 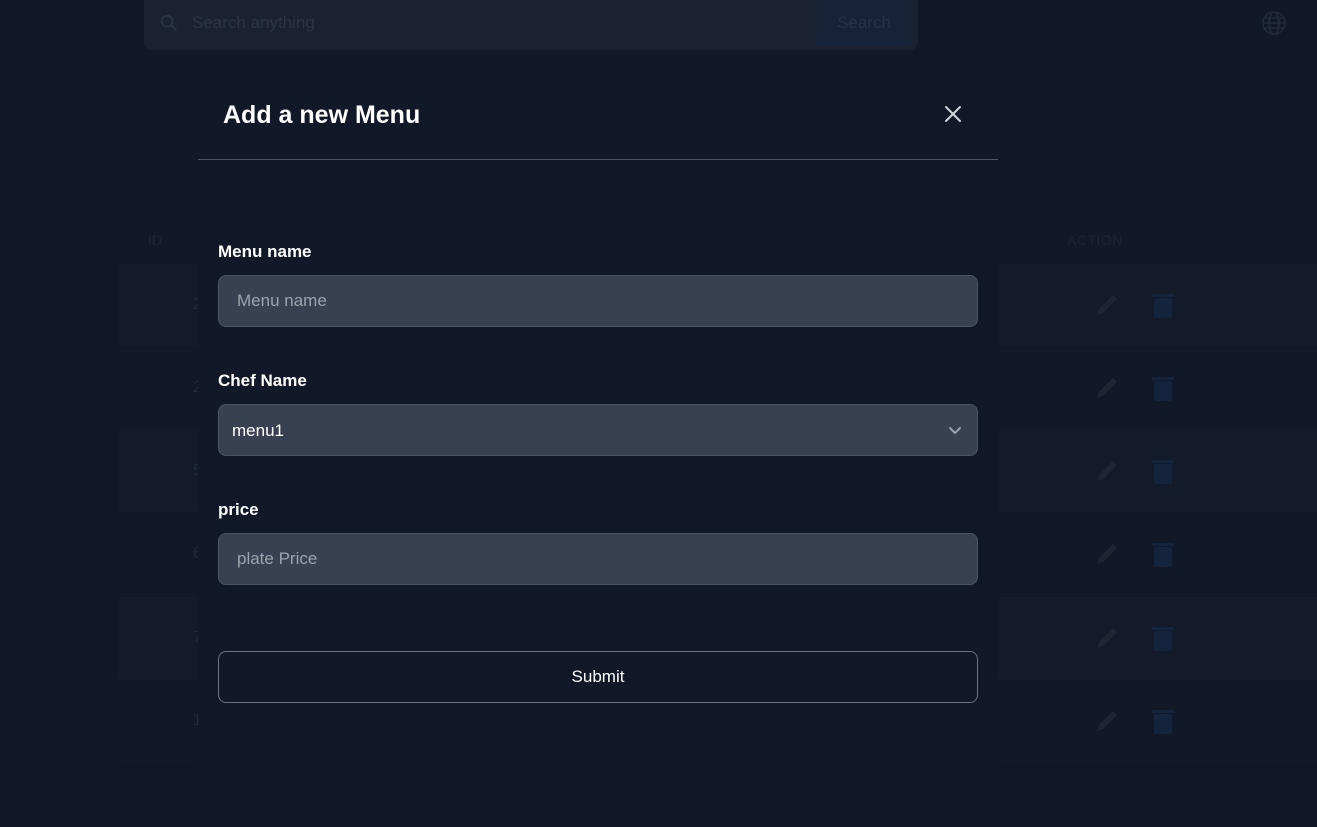 I want to click on price-group: price, so click(x=598, y=542).